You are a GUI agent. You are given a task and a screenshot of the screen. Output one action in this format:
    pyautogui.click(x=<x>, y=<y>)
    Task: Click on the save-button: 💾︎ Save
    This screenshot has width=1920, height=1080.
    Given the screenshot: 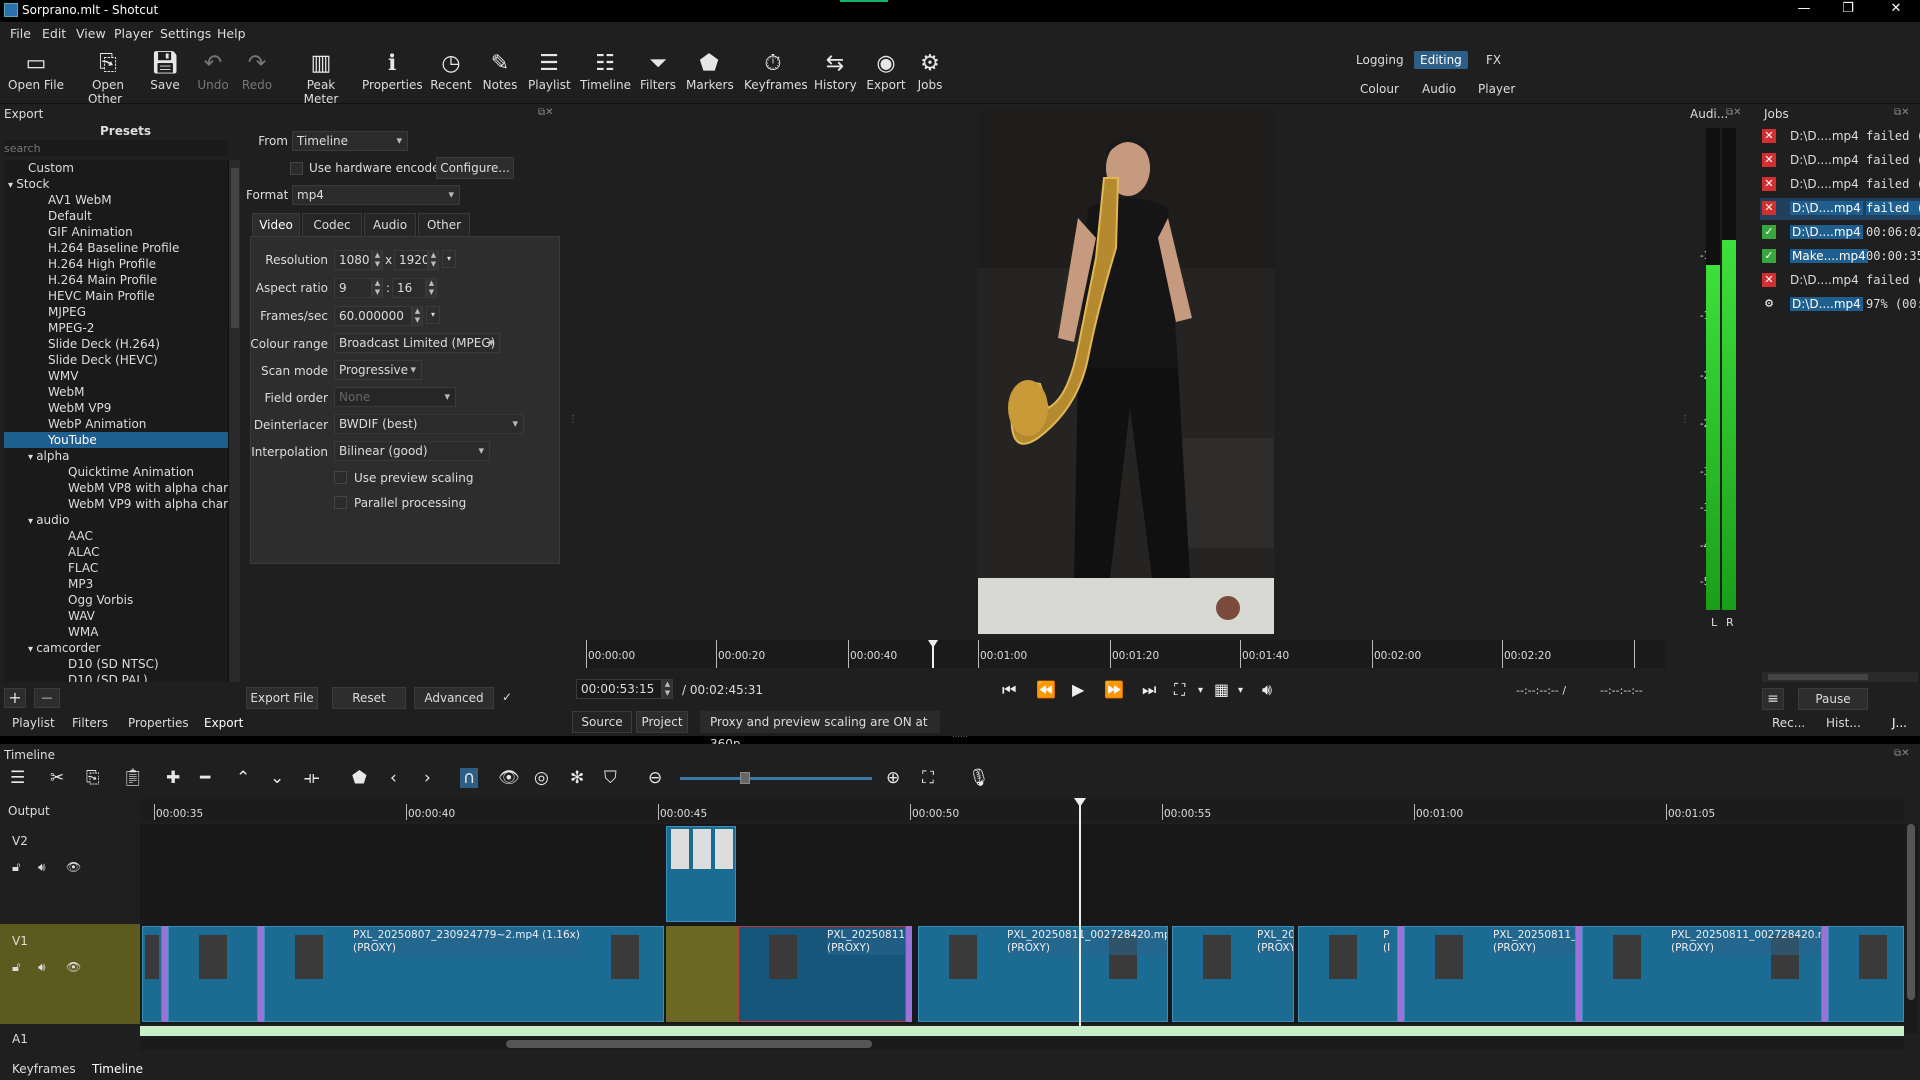 What is the action you would take?
    pyautogui.click(x=165, y=76)
    